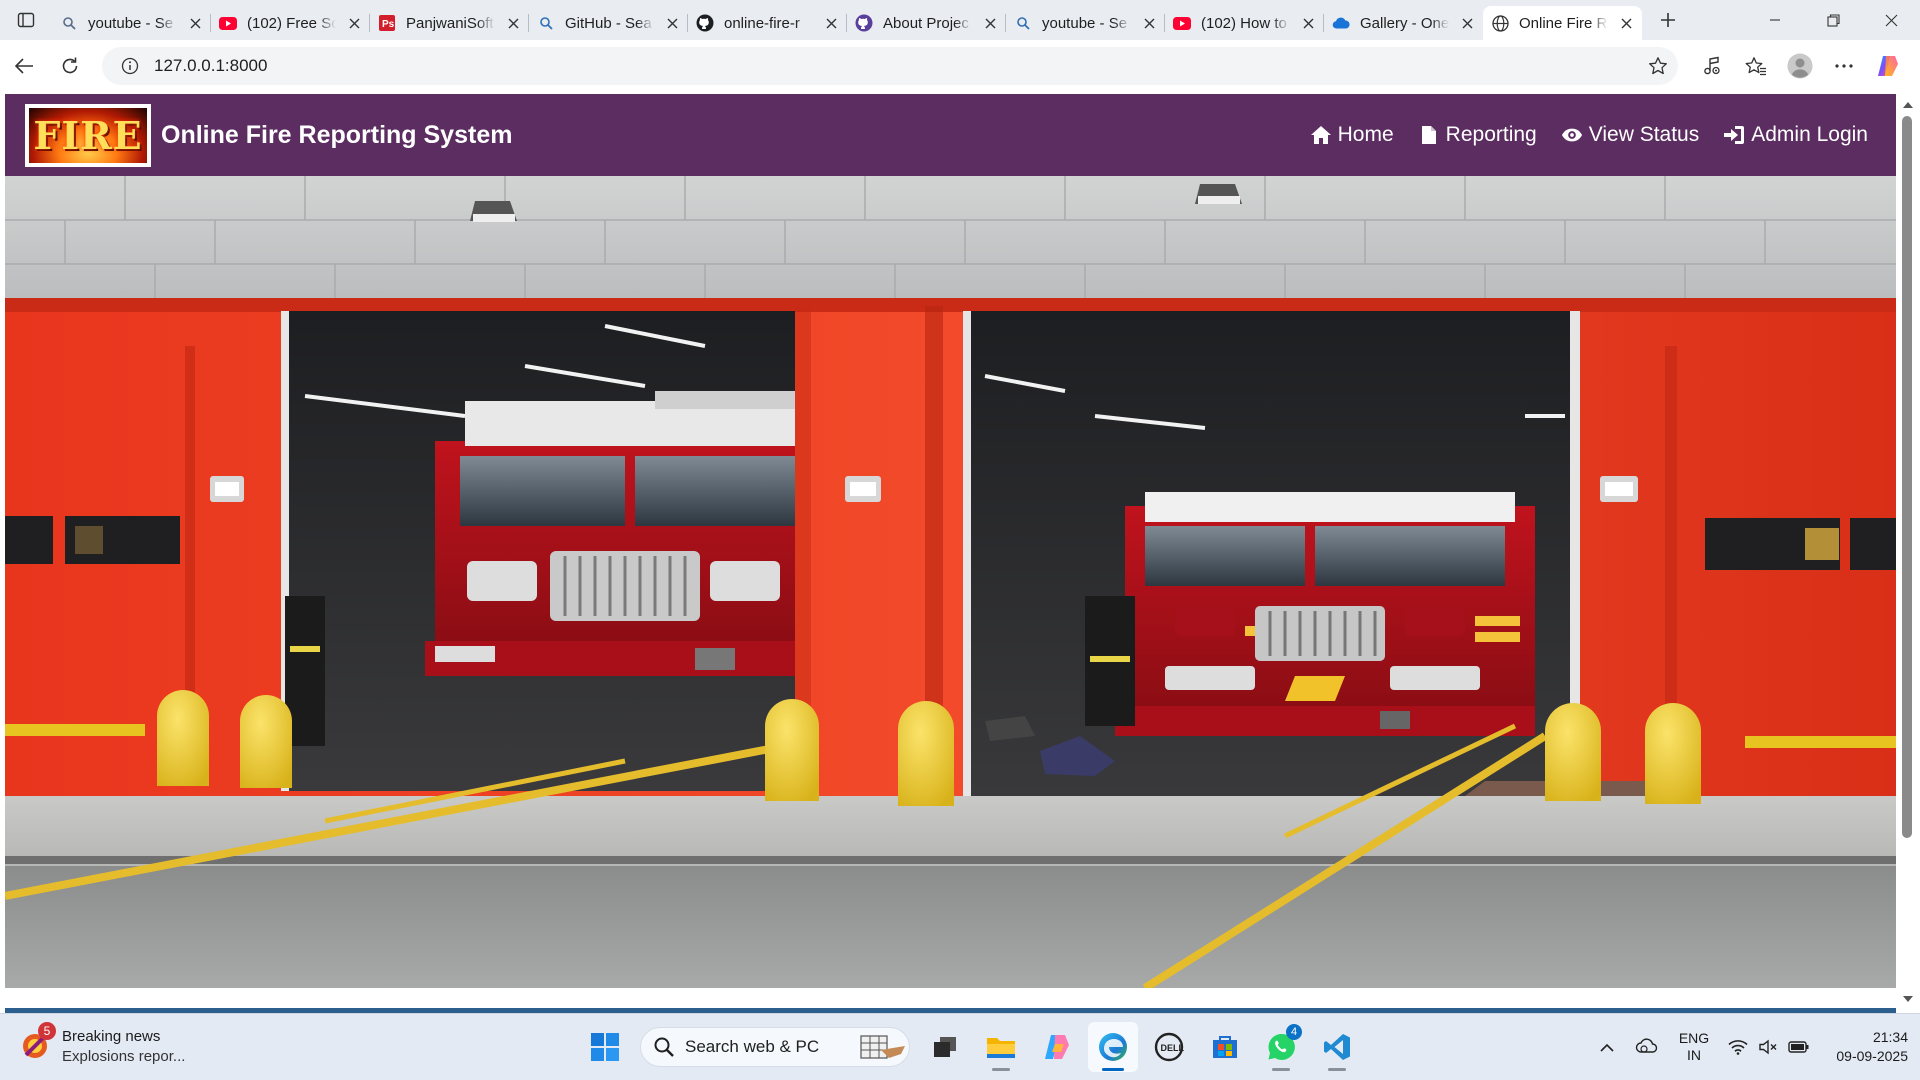 The image size is (1920, 1080). I want to click on news-icon: 5, so click(38, 1041).